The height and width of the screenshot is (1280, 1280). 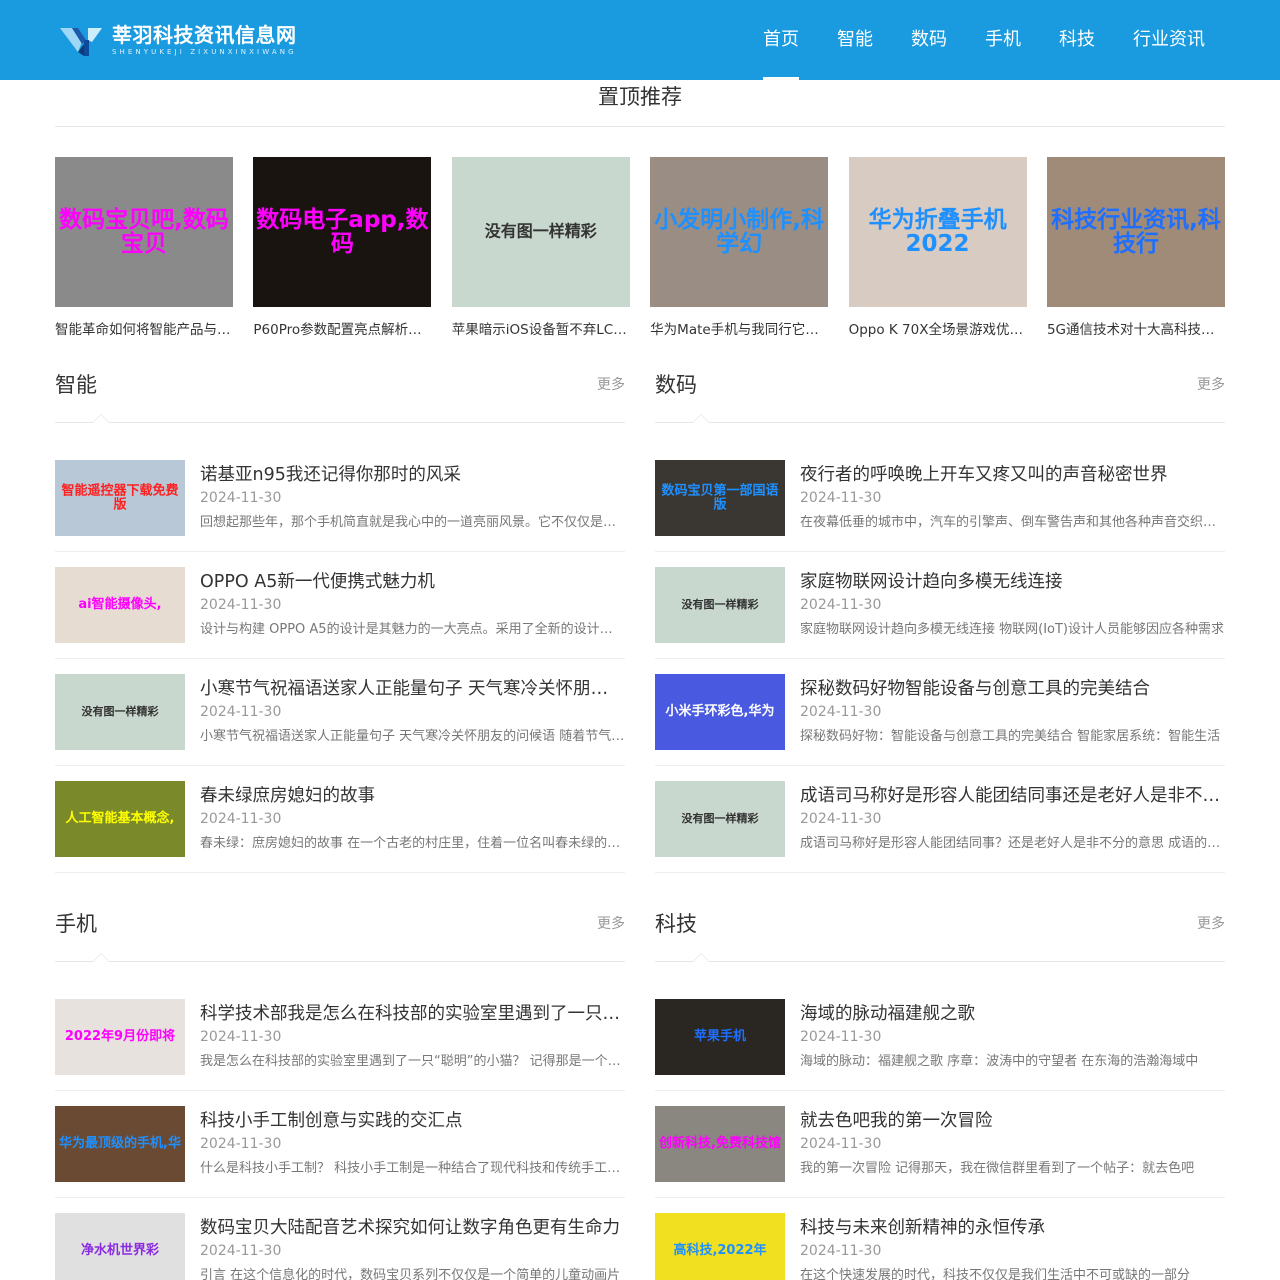 What do you see at coordinates (412, 689) in the screenshot?
I see `article-title: 小寒节气祝福语送家人正能量句子 天气寒冷关怀朋友的问候语` at bounding box center [412, 689].